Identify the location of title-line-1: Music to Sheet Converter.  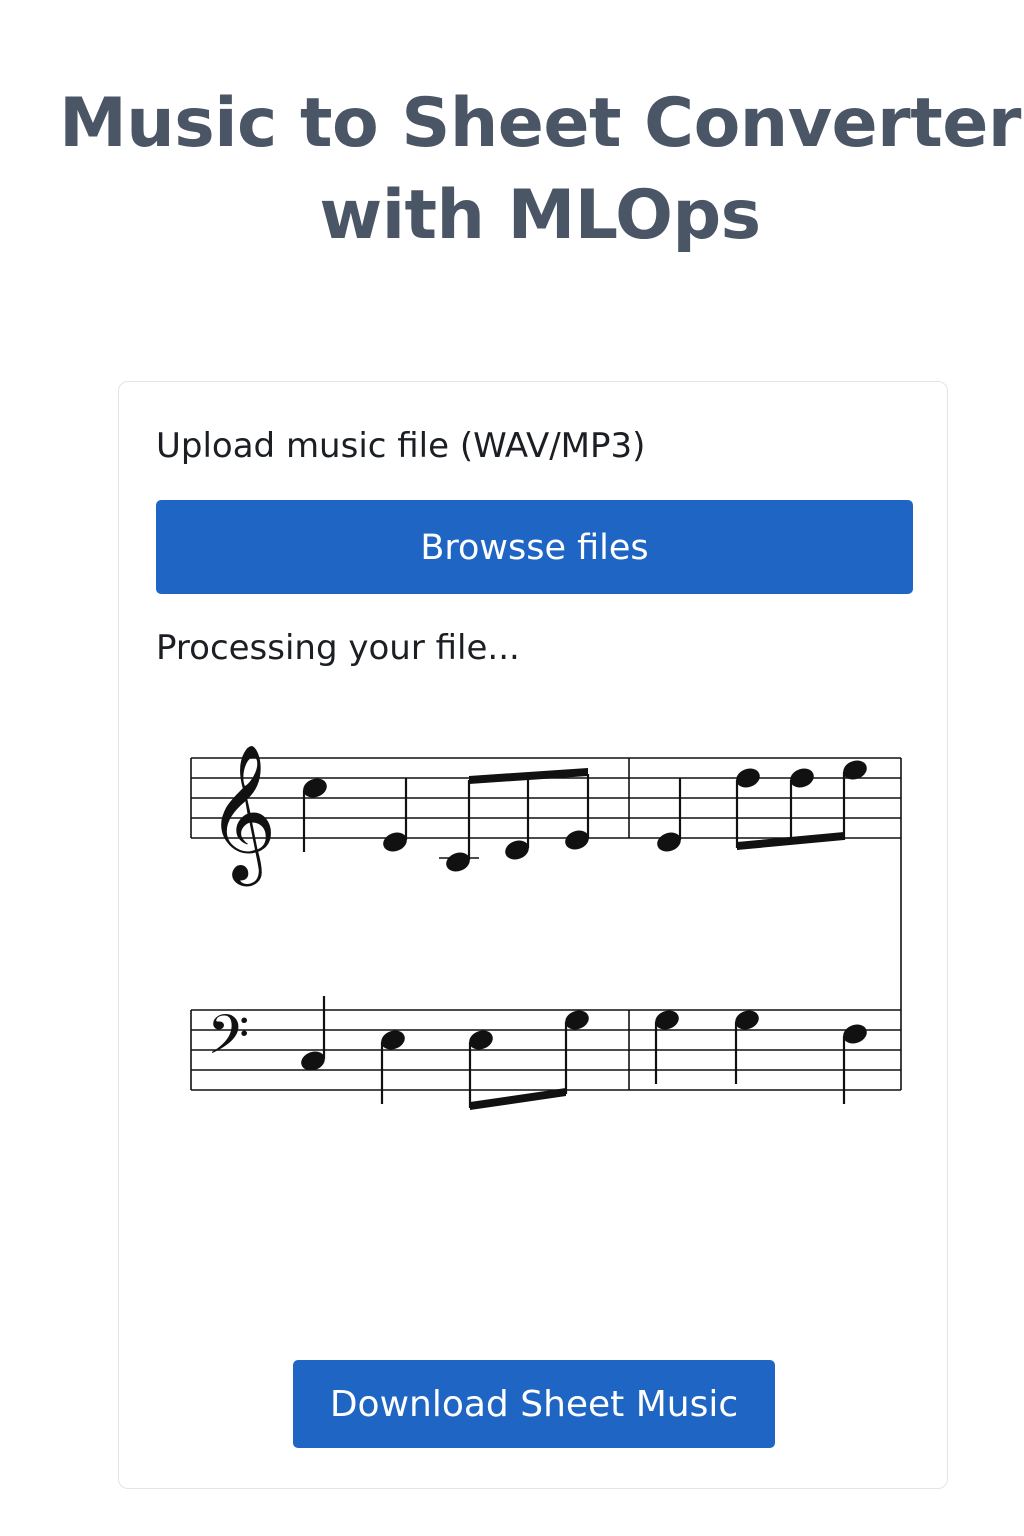
(540, 123).